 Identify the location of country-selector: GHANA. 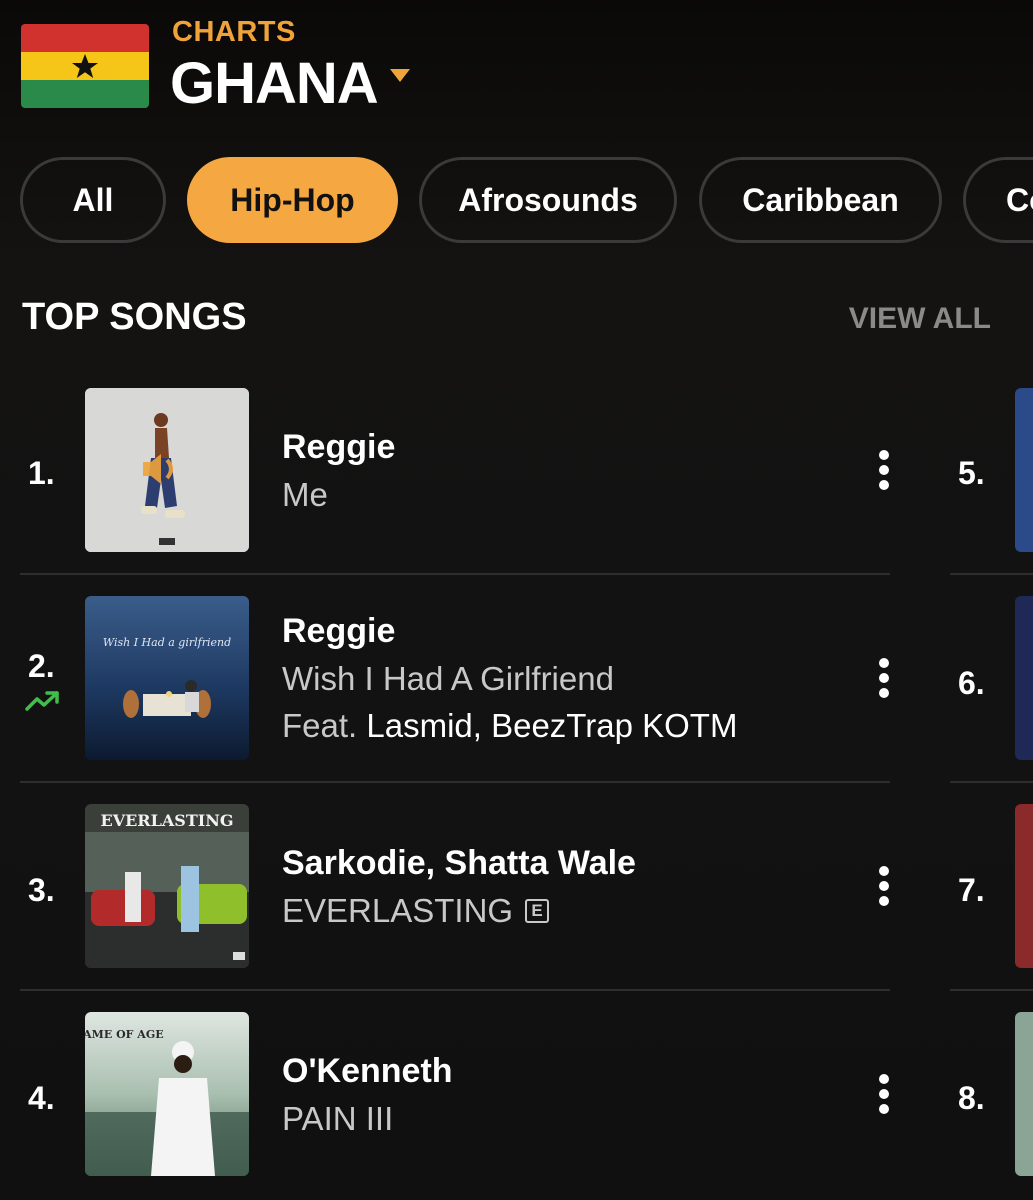
(290, 83).